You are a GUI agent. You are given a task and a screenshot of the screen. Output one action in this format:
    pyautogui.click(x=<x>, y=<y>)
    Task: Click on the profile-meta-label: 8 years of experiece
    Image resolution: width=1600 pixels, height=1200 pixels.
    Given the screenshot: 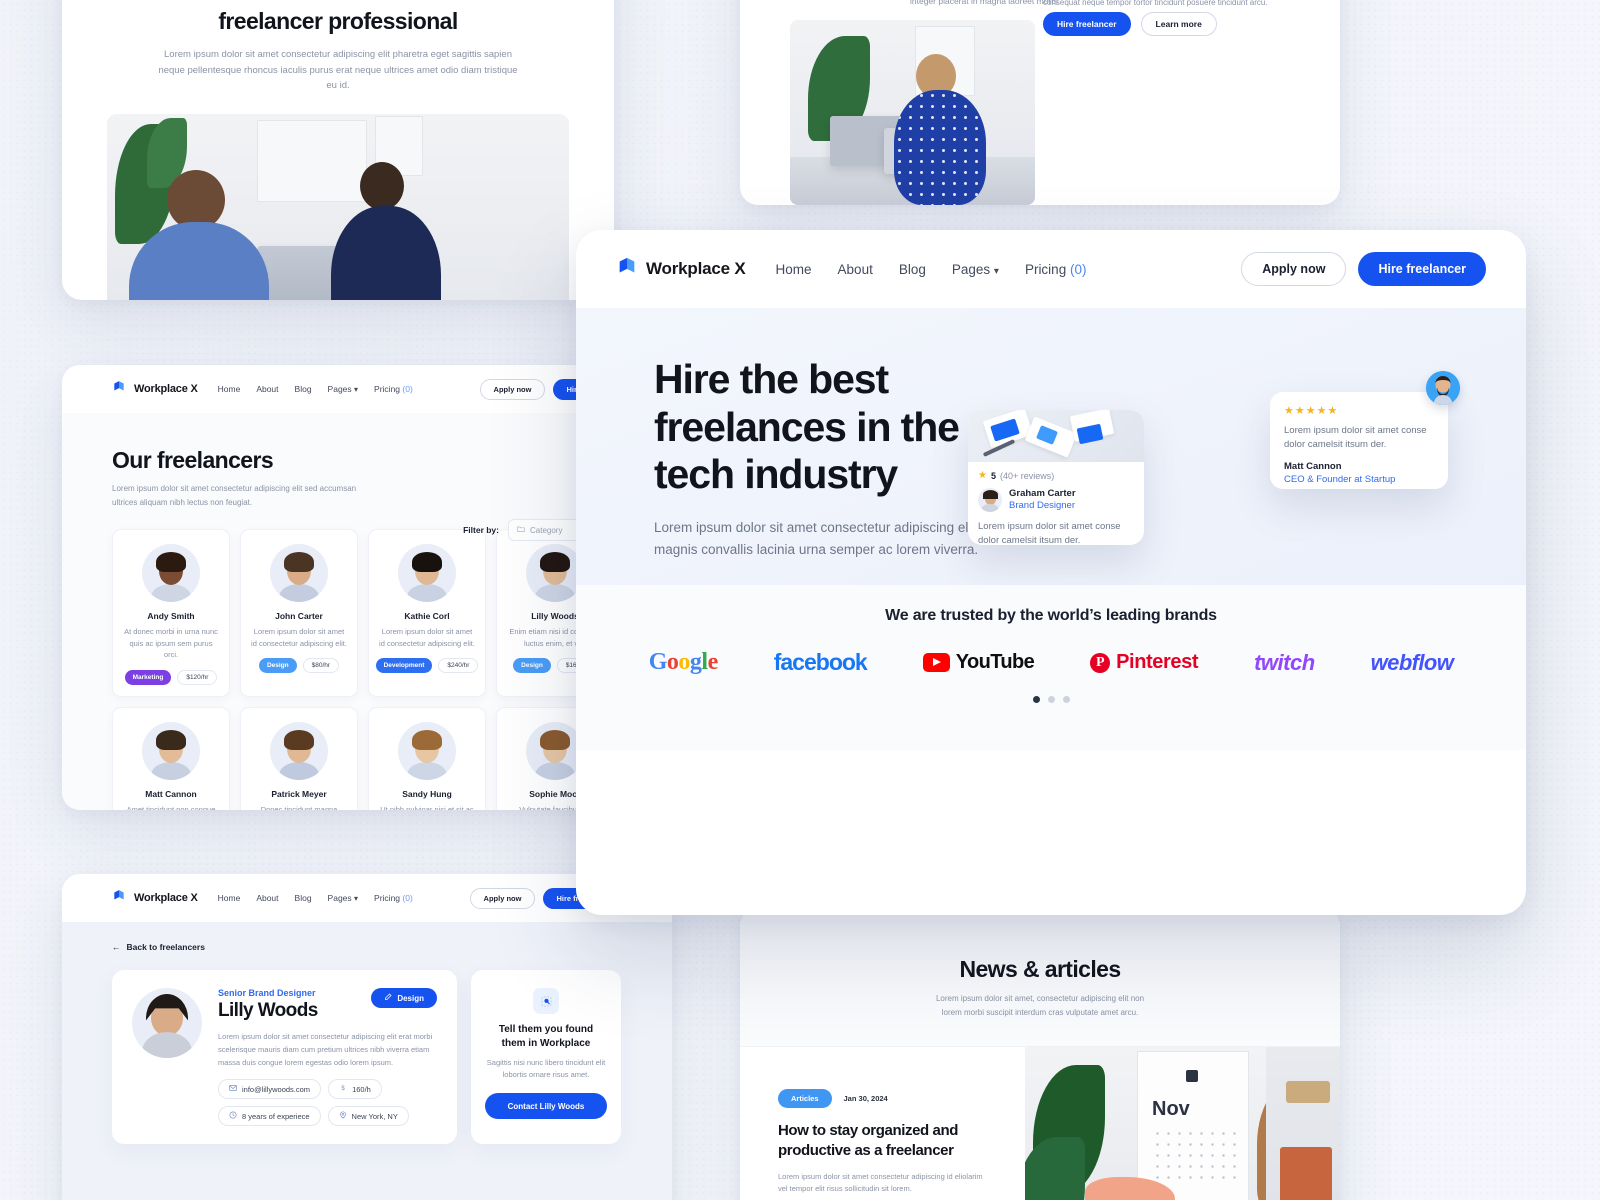 What is the action you would take?
    pyautogui.click(x=276, y=1116)
    